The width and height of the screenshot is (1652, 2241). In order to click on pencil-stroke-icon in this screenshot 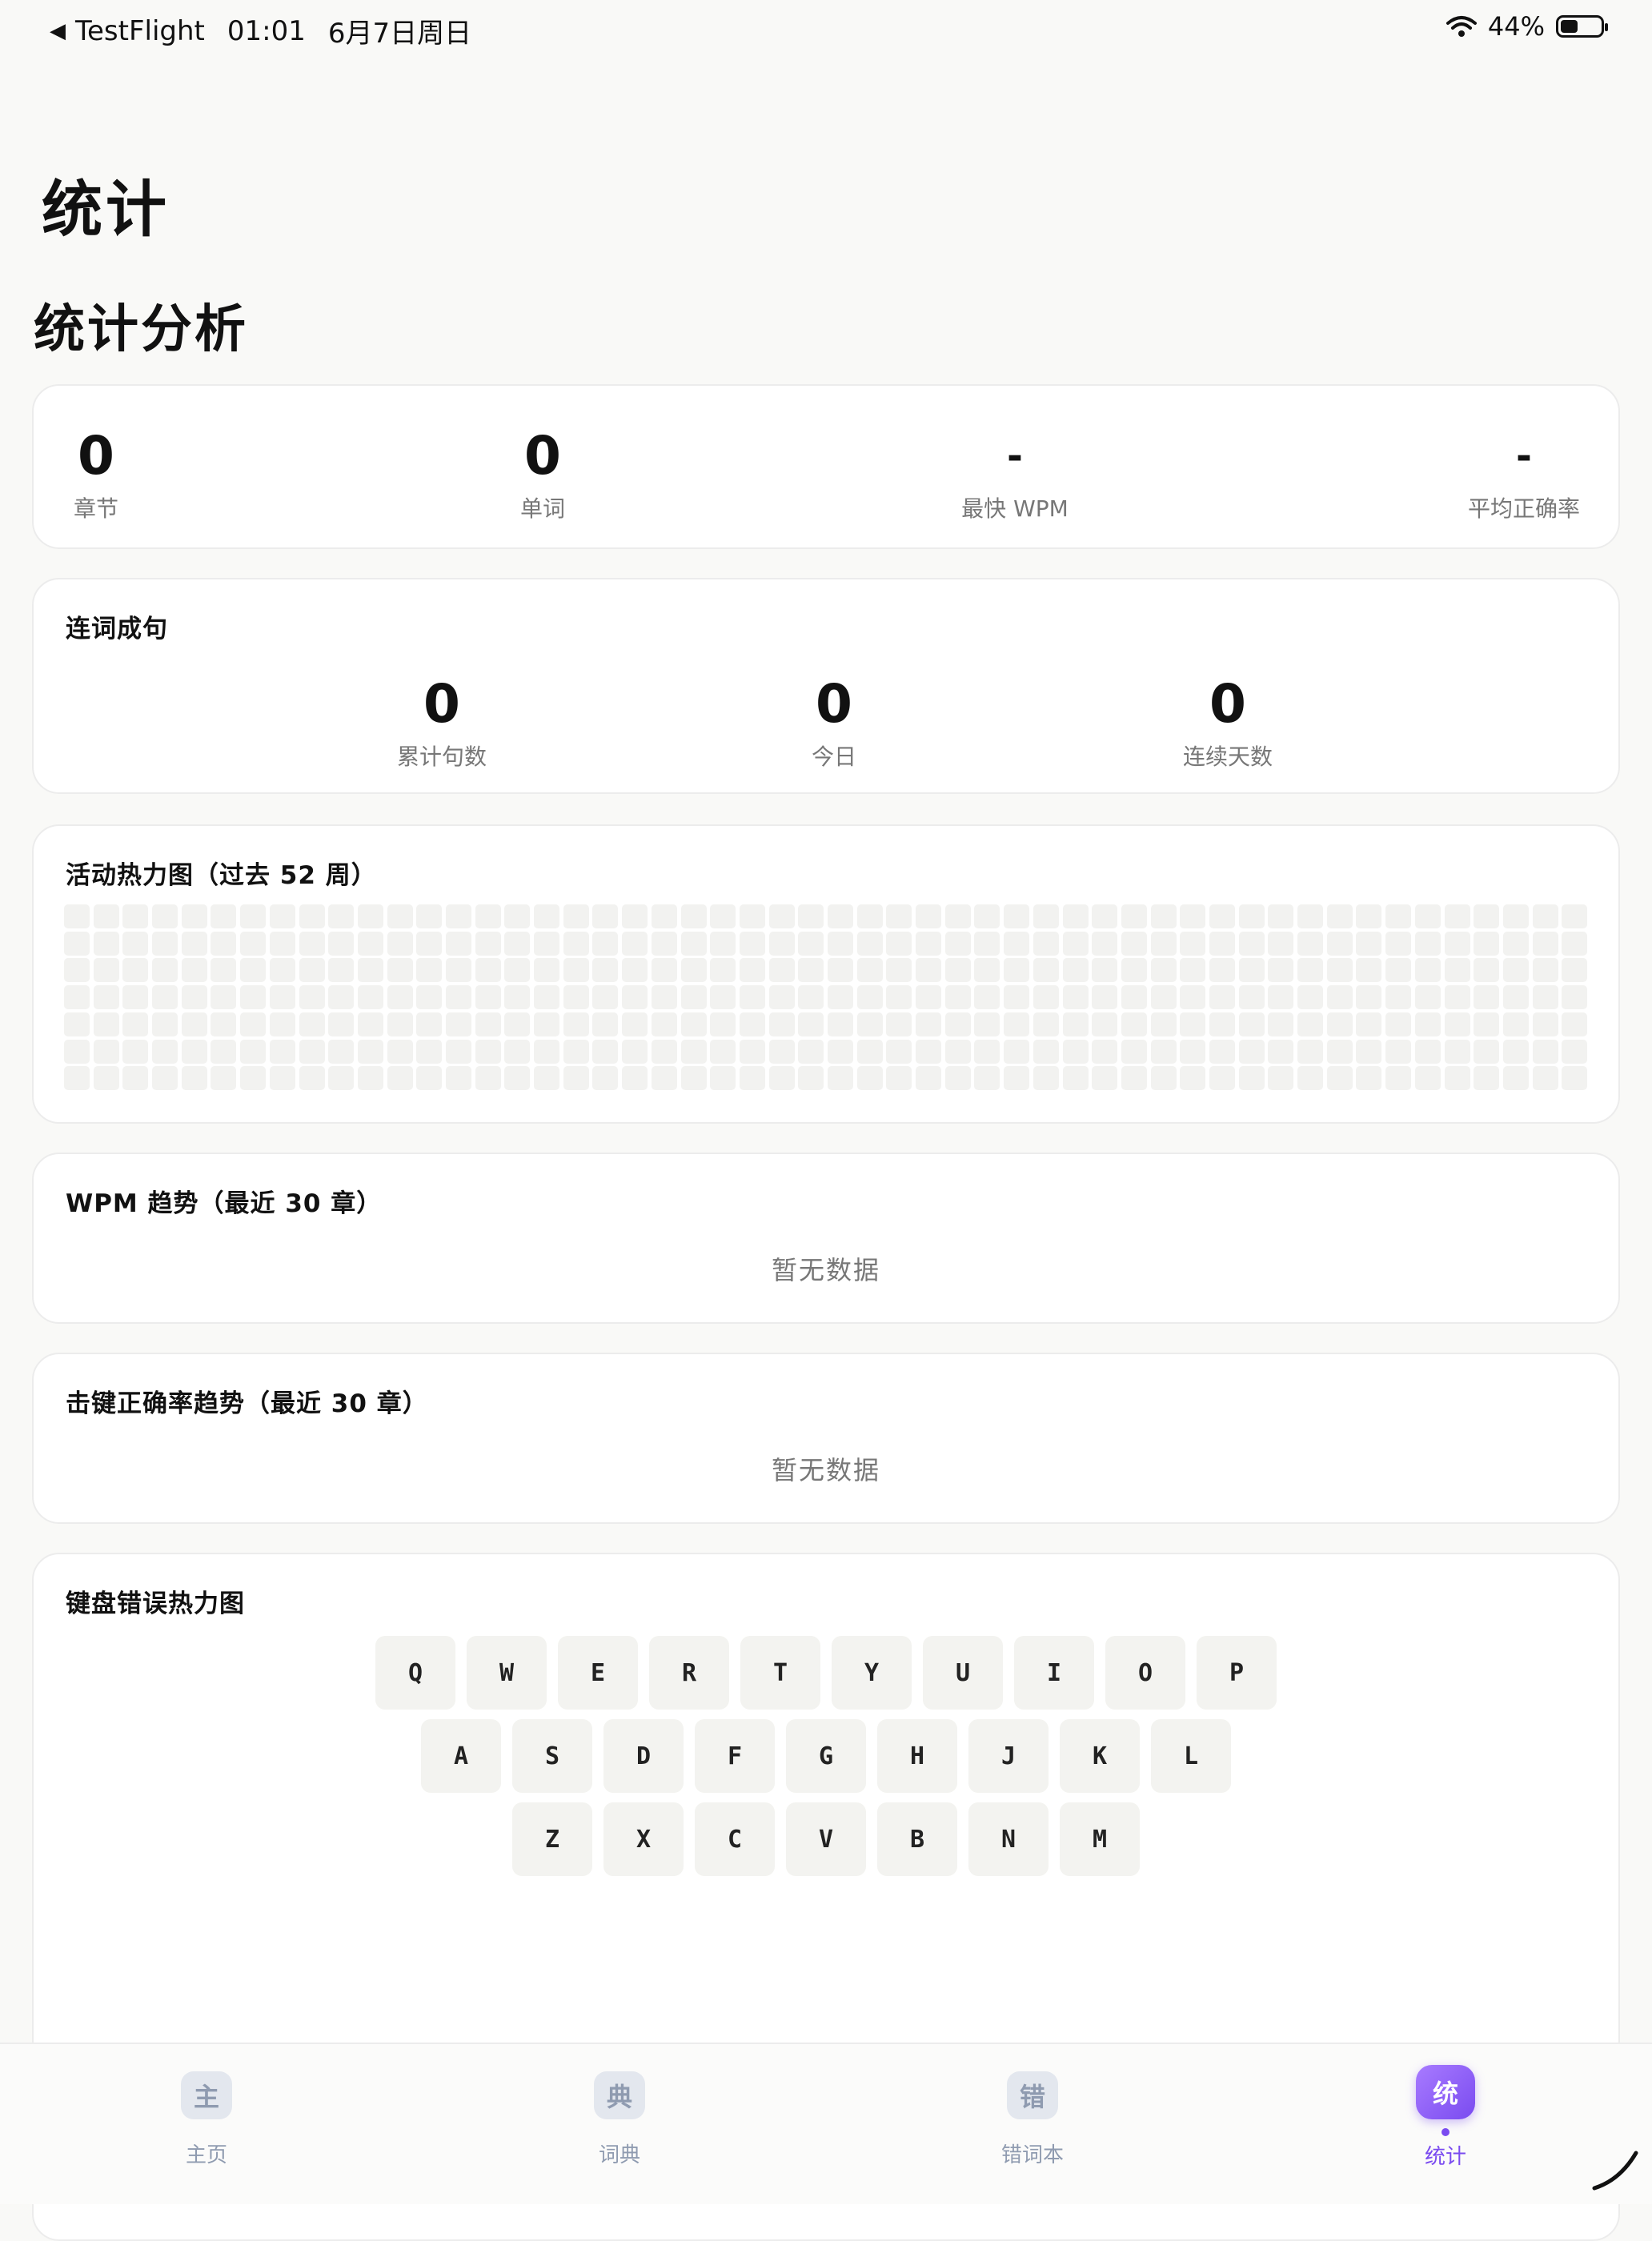, I will do `click(1615, 2171)`.